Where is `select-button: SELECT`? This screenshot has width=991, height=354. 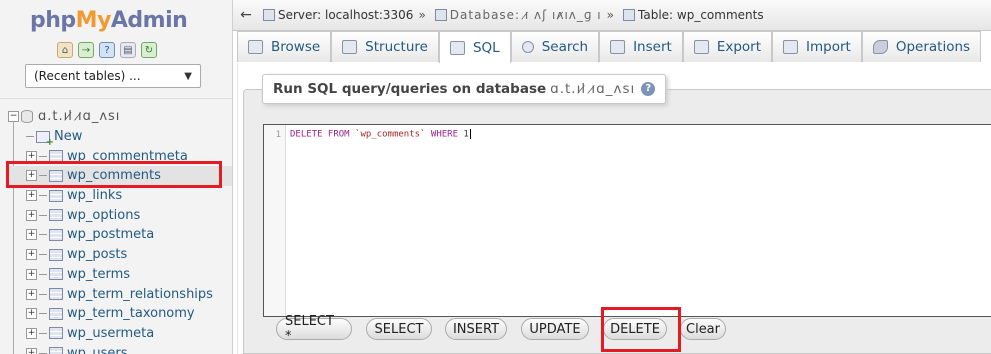 select-button: SELECT is located at coordinates (399, 329).